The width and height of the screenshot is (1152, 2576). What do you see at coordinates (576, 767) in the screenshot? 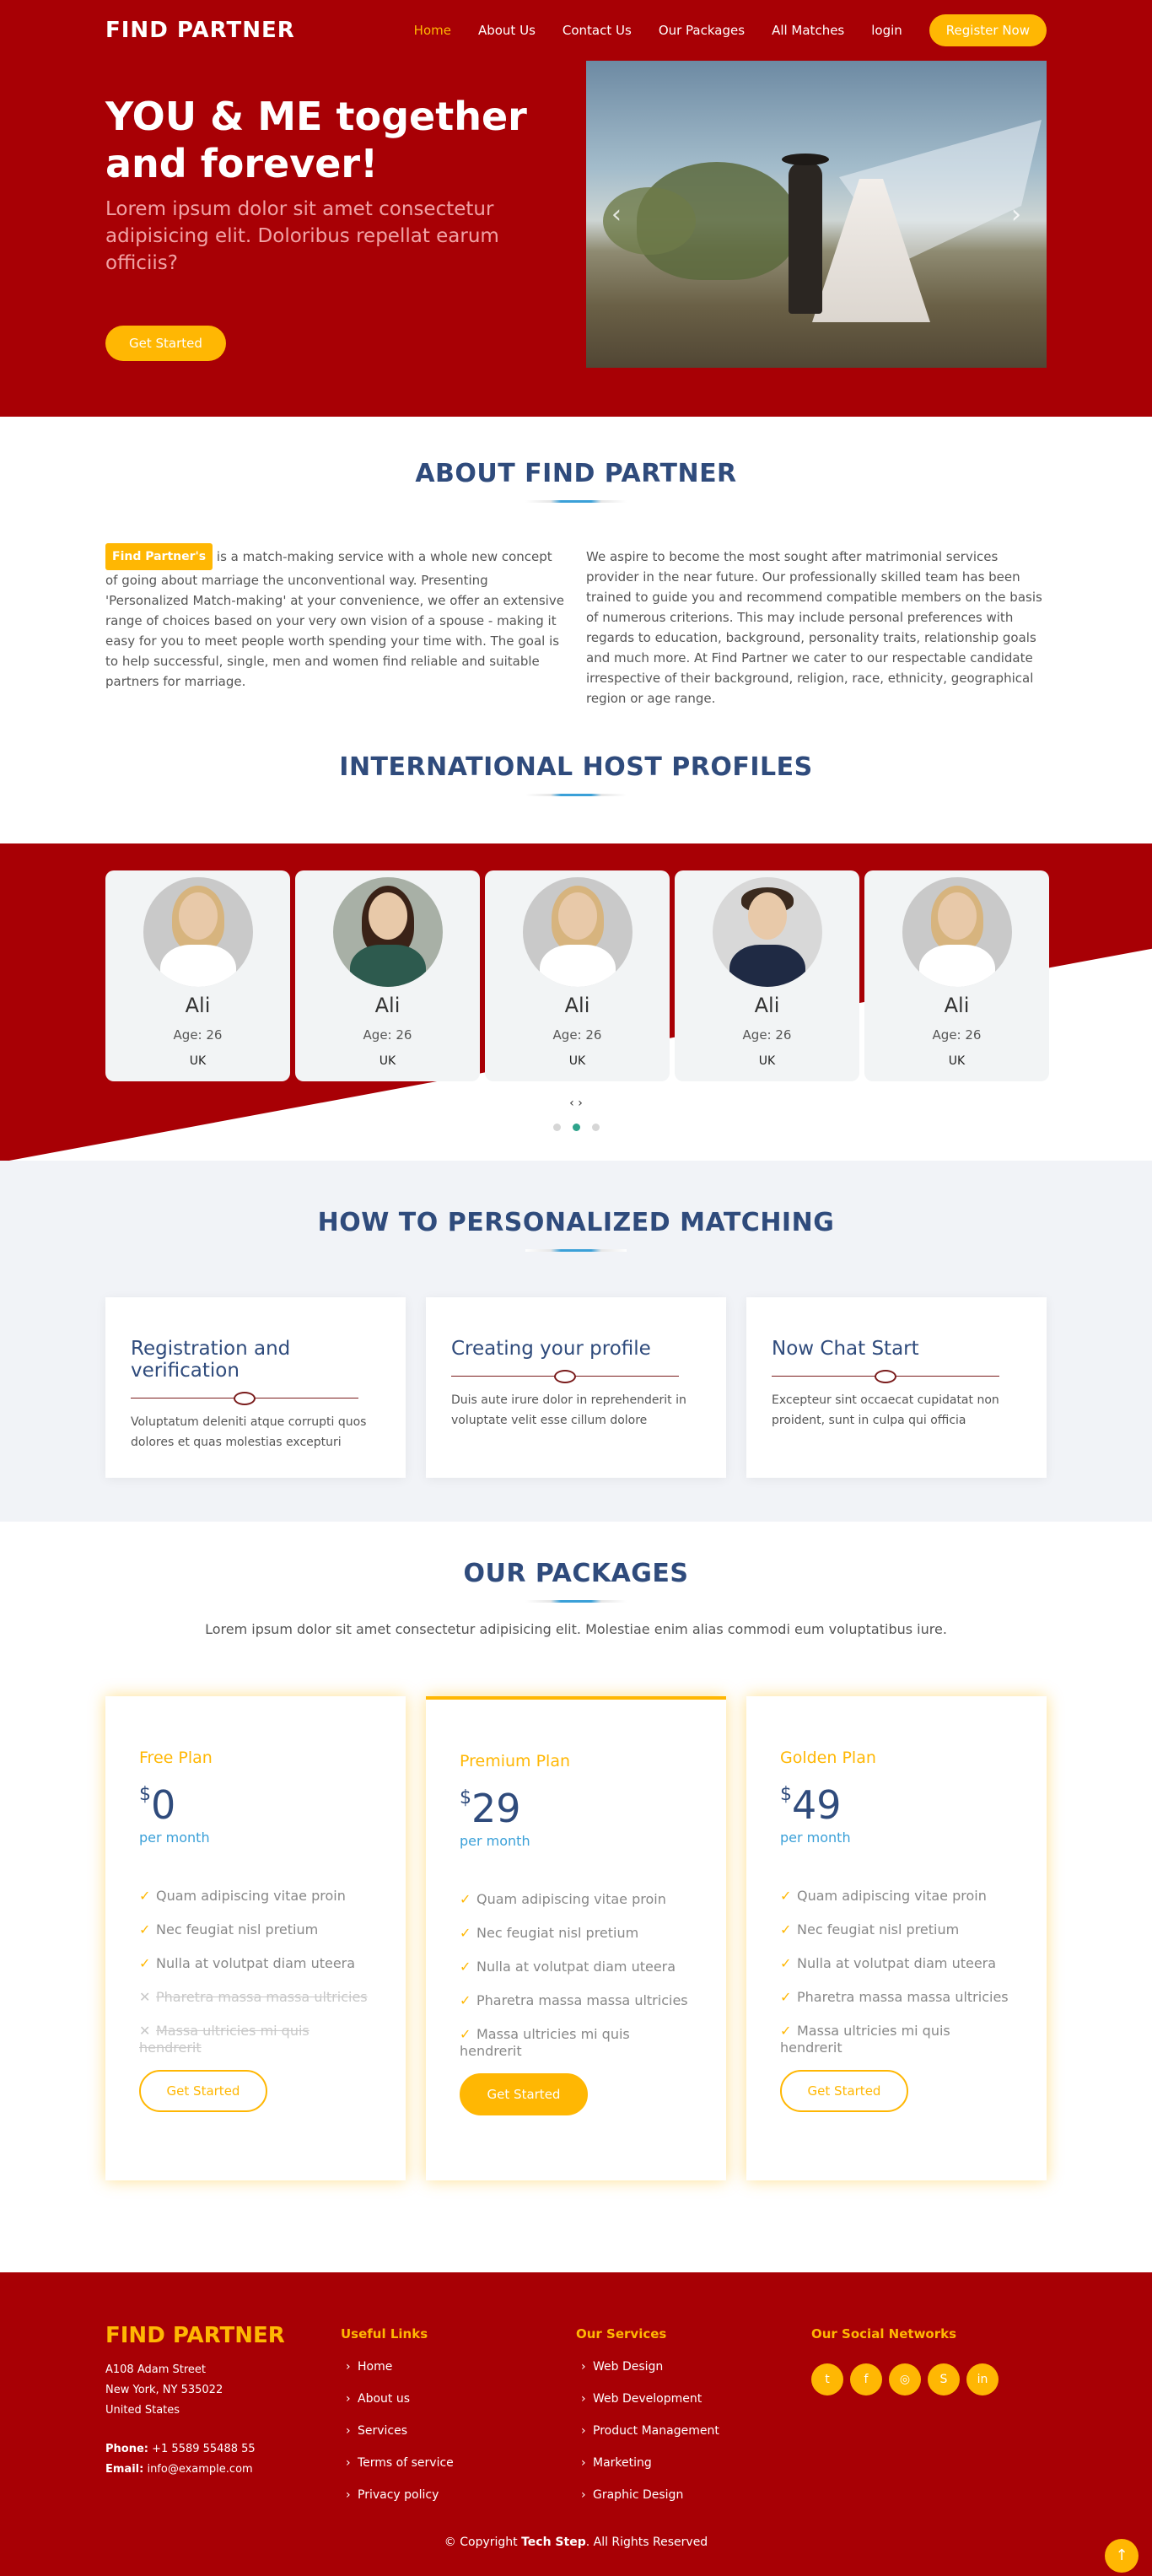
I see `profiles-title: INTERNATIONAL HOST PROFILES` at bounding box center [576, 767].